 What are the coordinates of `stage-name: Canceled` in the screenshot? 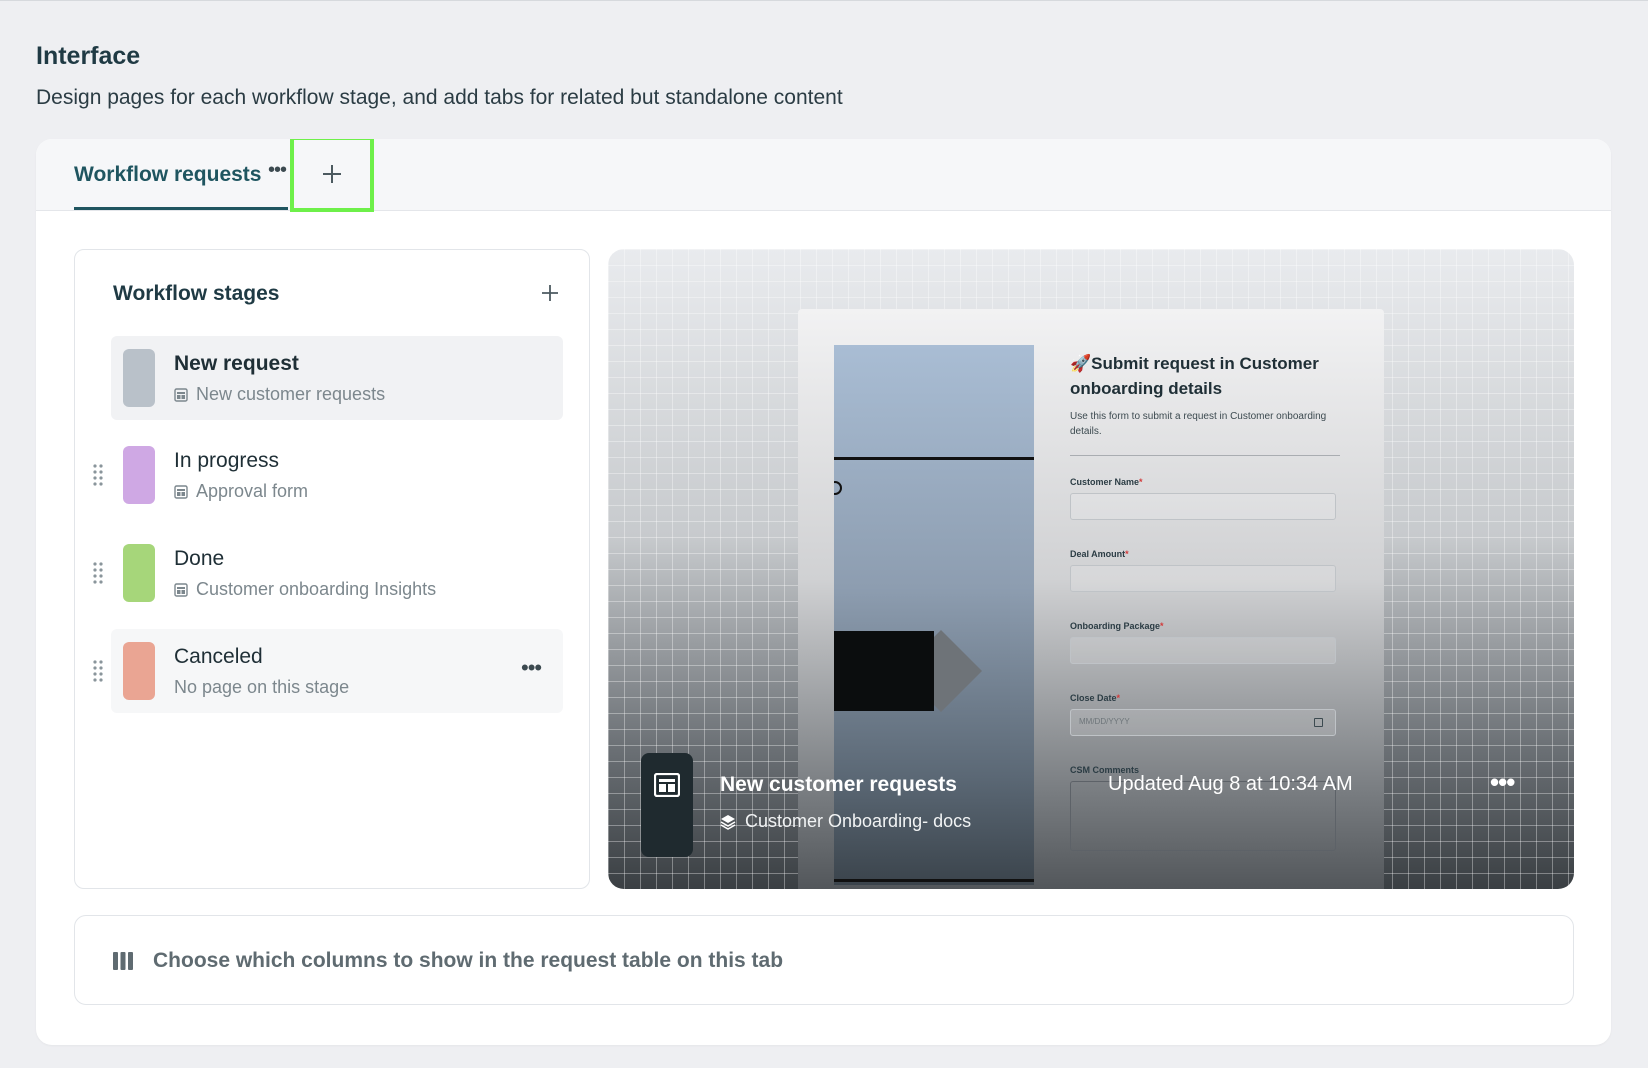 It's located at (218, 656).